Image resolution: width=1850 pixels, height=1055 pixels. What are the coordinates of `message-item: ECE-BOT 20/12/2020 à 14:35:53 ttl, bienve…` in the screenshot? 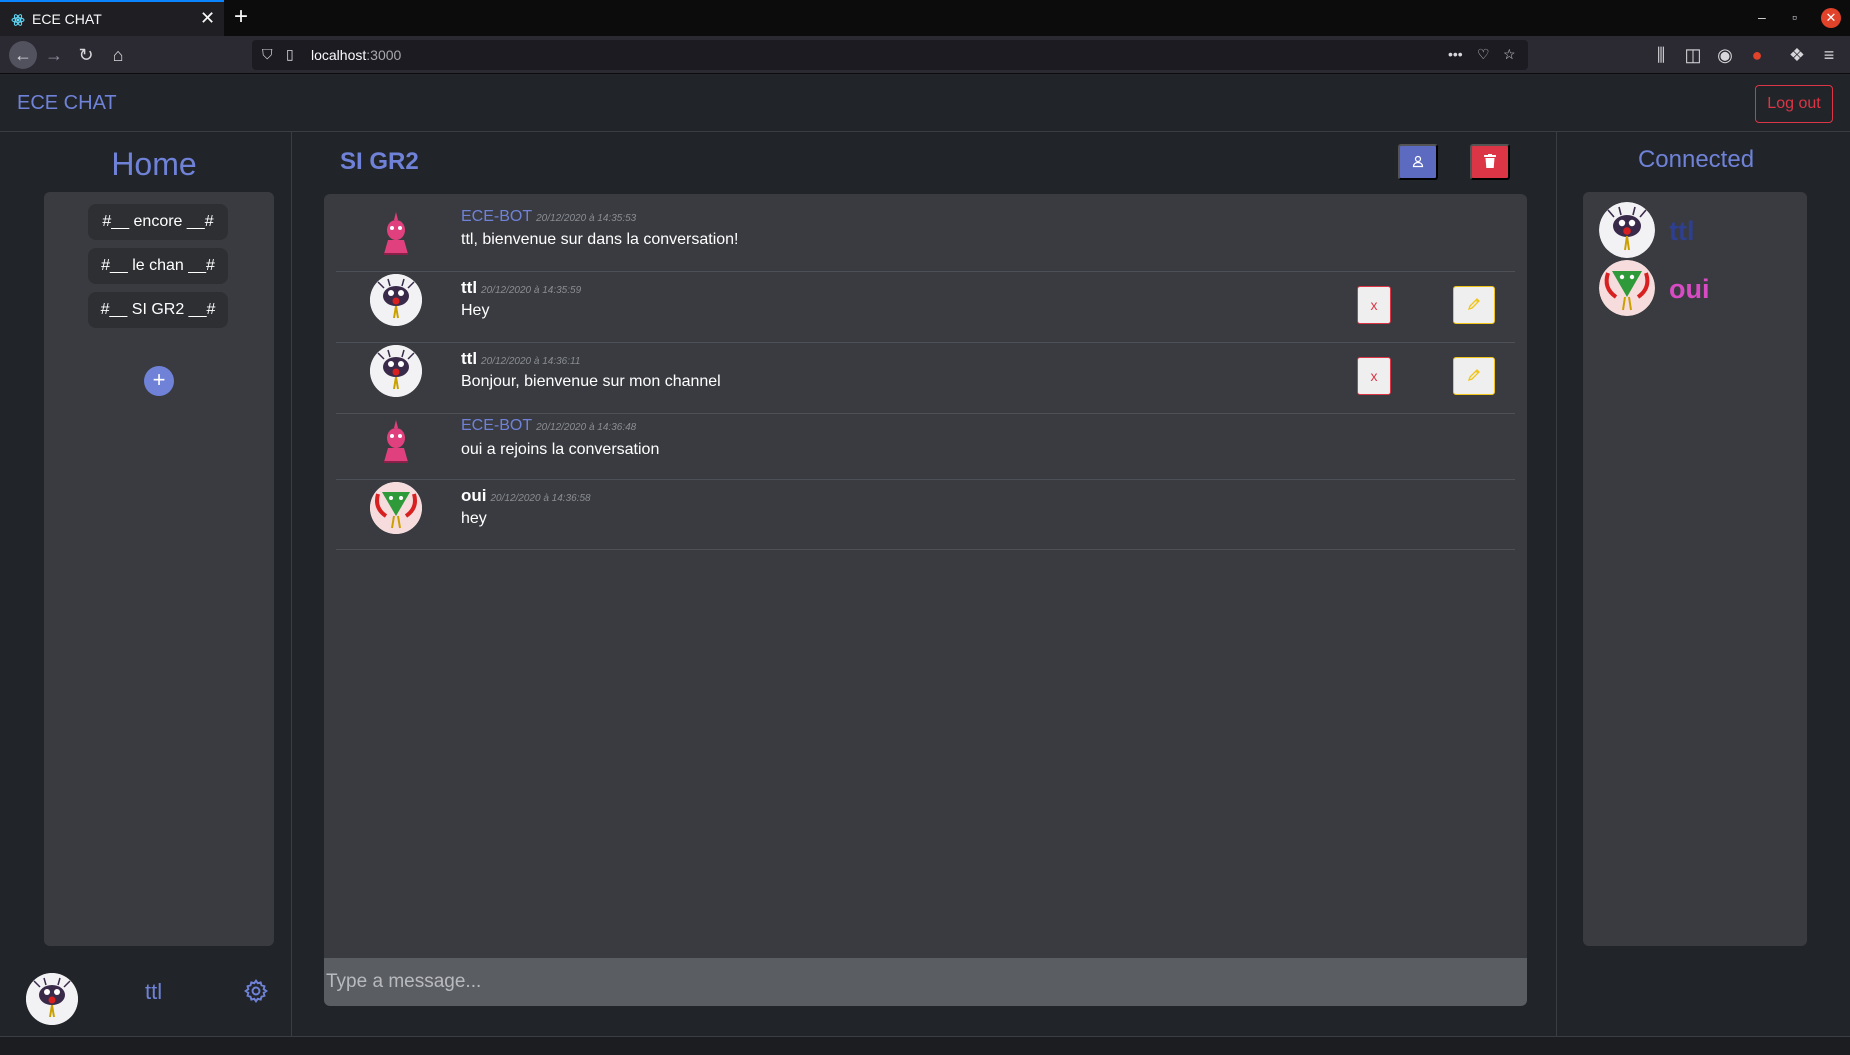 It's located at (925, 233).